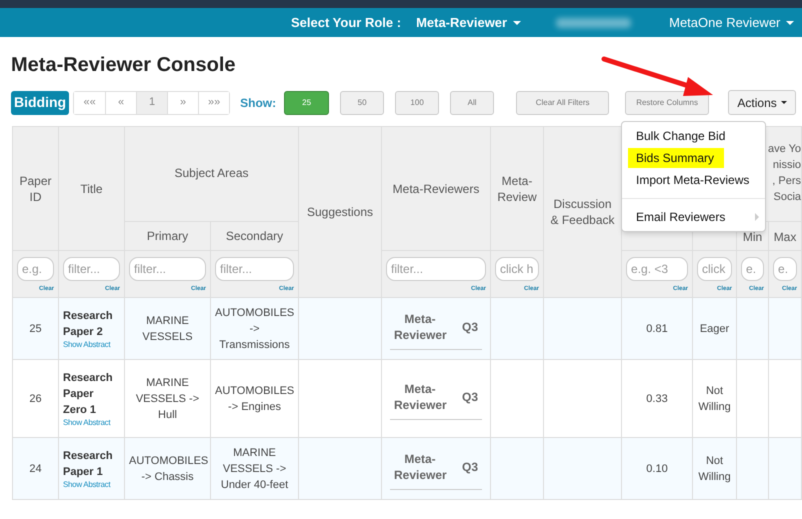 This screenshot has width=802, height=519. Describe the element at coordinates (472, 102) in the screenshot. I see `page-size-button: All` at that location.